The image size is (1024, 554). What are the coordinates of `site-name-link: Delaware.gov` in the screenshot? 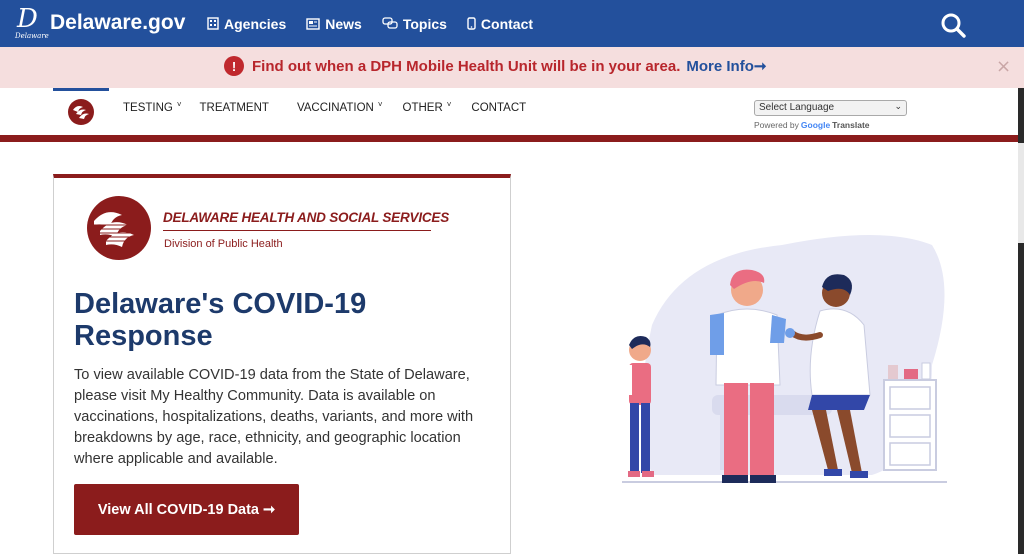 It's located at (117, 23).